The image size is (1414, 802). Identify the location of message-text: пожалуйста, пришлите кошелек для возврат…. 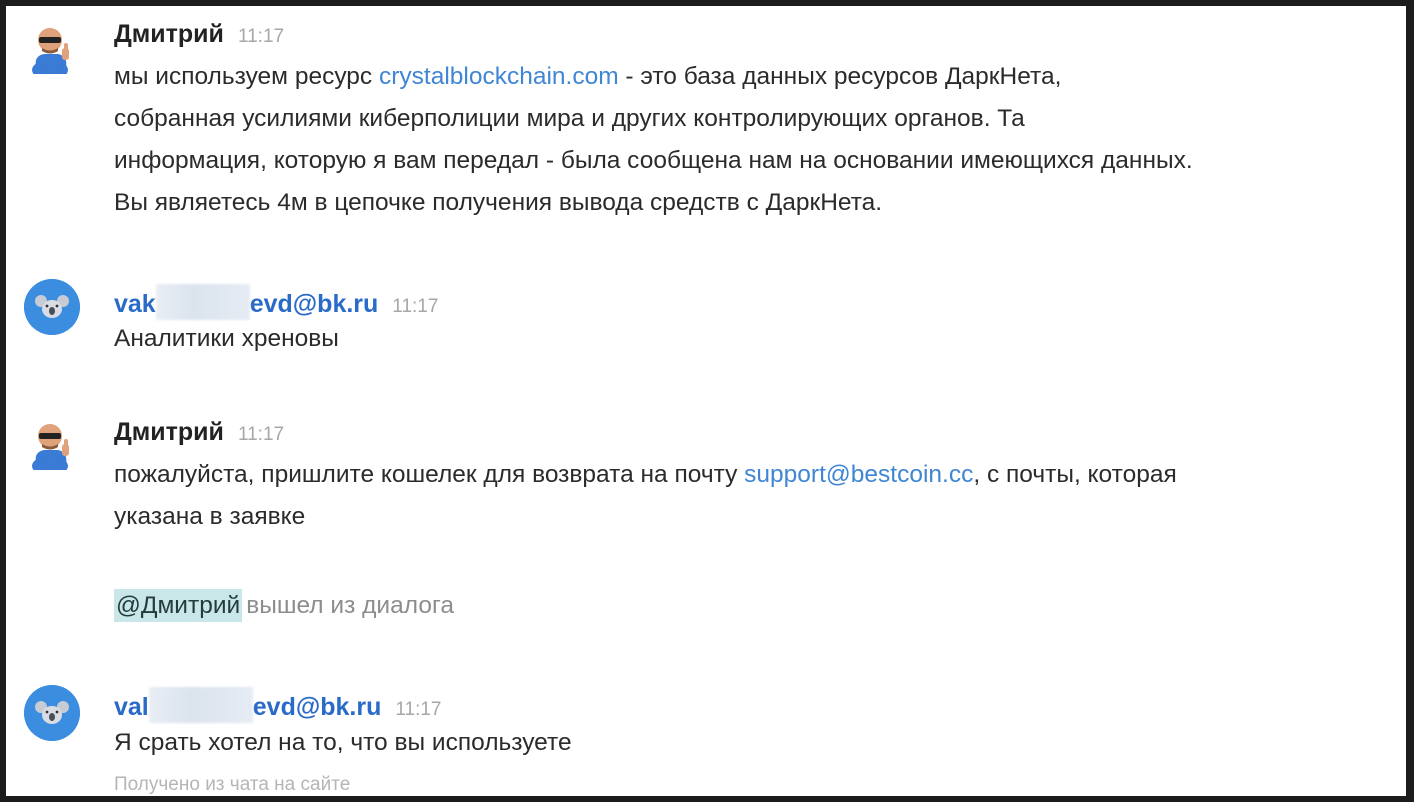
(756, 496).